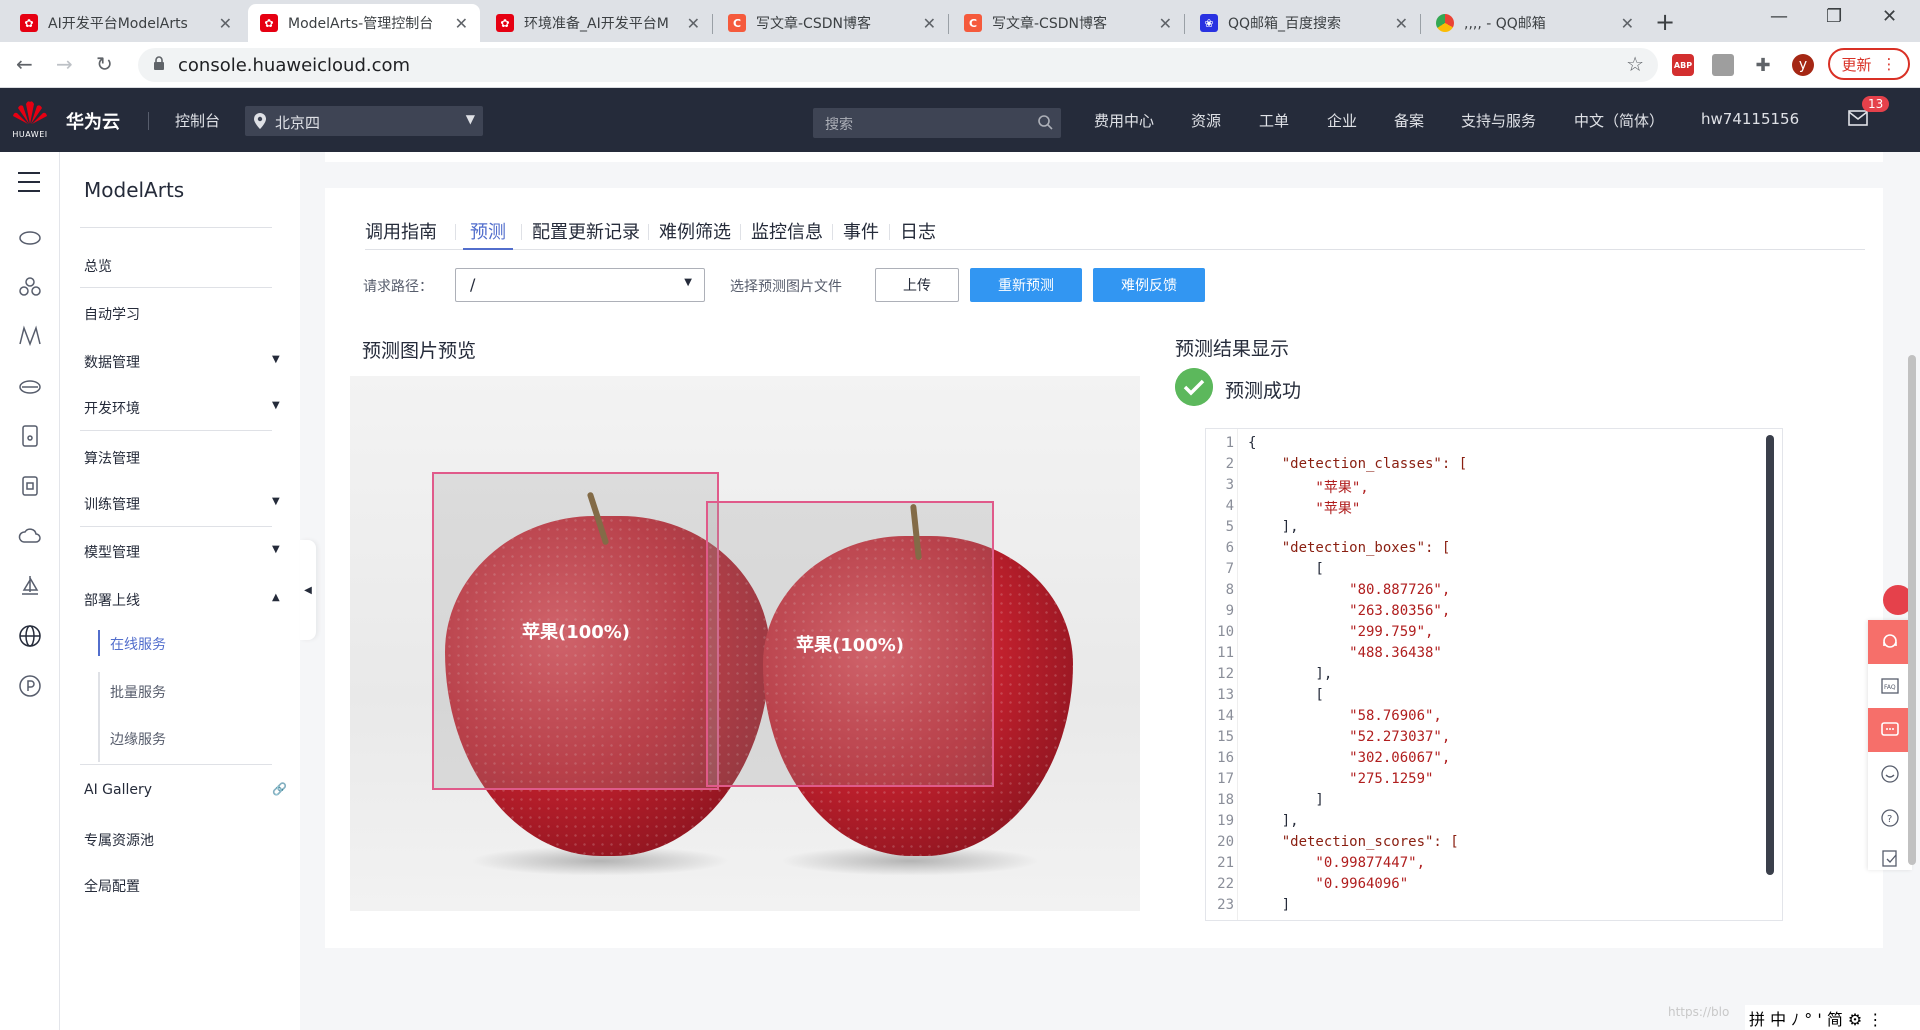 Image resolution: width=1920 pixels, height=1030 pixels. Describe the element at coordinates (861, 234) in the screenshot. I see `tab-events: 事件` at that location.